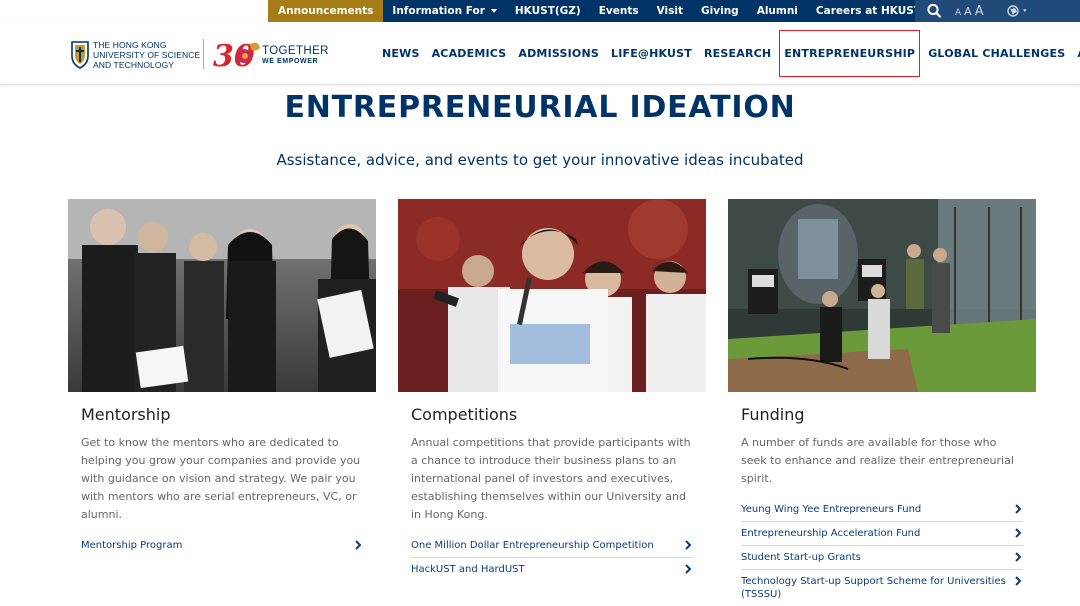 The image size is (1080, 606). I want to click on card-title: Mentorship, so click(126, 414).